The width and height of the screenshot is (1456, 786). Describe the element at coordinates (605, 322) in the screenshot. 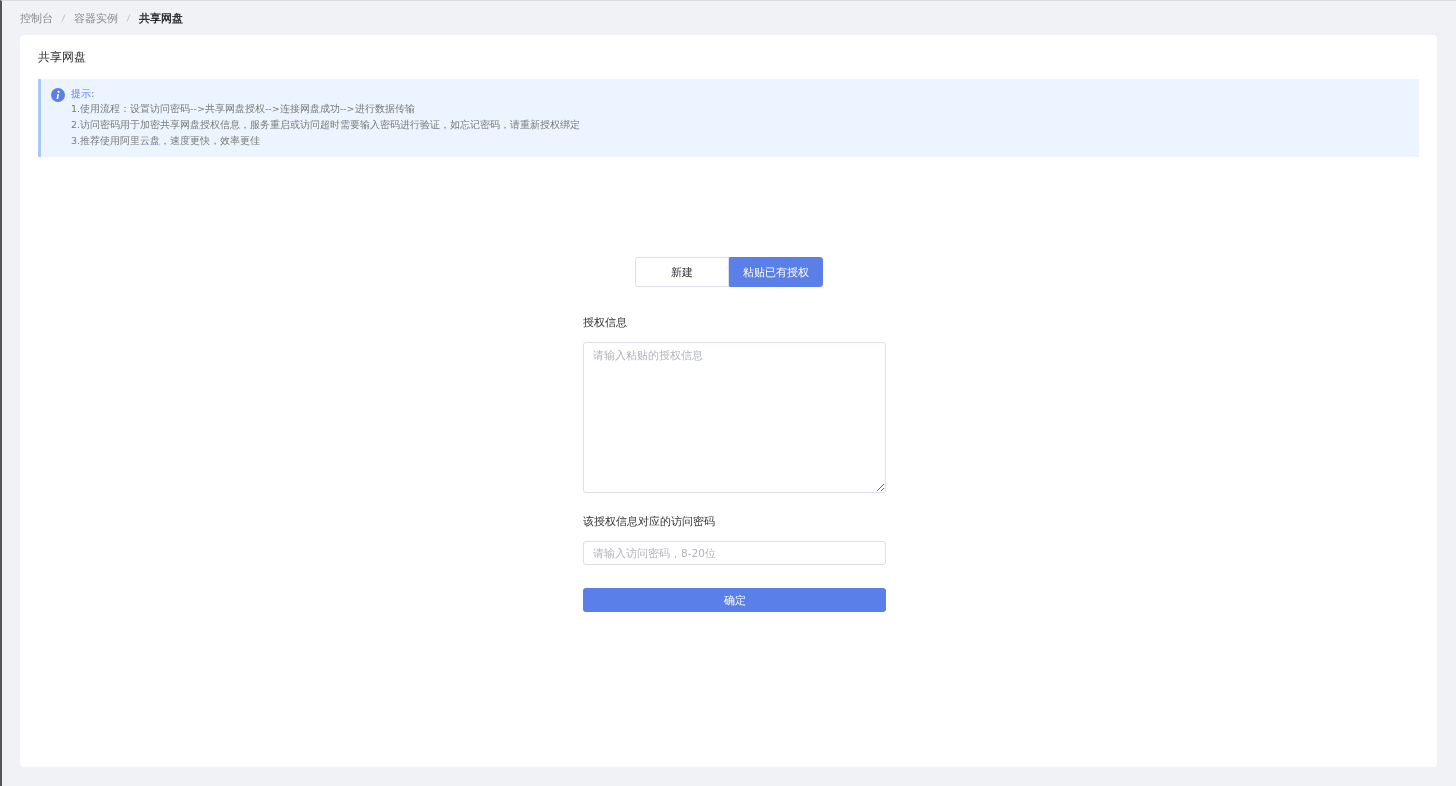

I see `field-label: 授权信息` at that location.